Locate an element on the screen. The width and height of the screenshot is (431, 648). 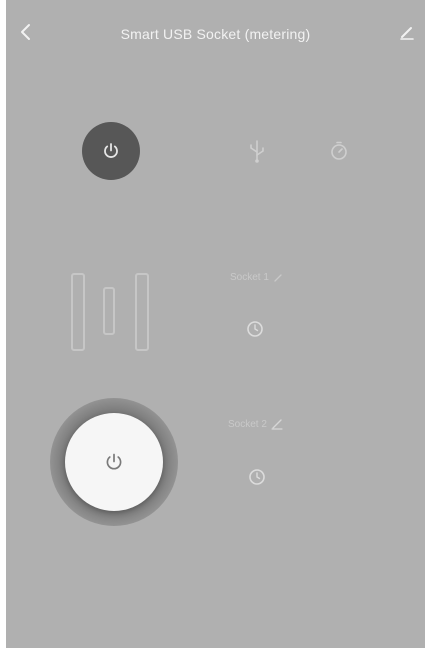
socket-1-timer-button is located at coordinates (255, 329).